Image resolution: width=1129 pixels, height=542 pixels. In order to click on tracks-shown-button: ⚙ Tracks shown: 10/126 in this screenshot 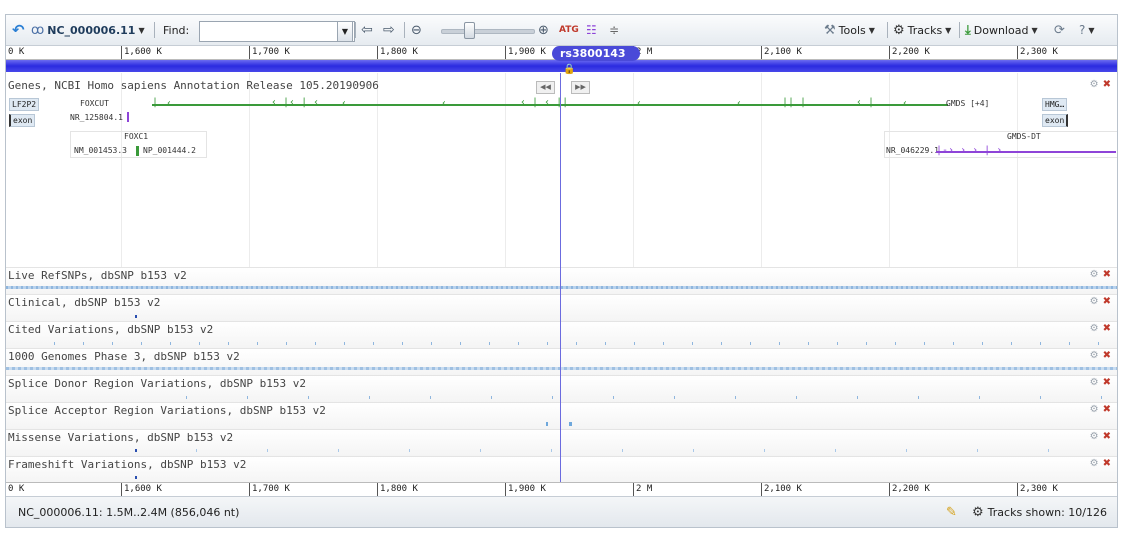, I will do `click(1039, 512)`.